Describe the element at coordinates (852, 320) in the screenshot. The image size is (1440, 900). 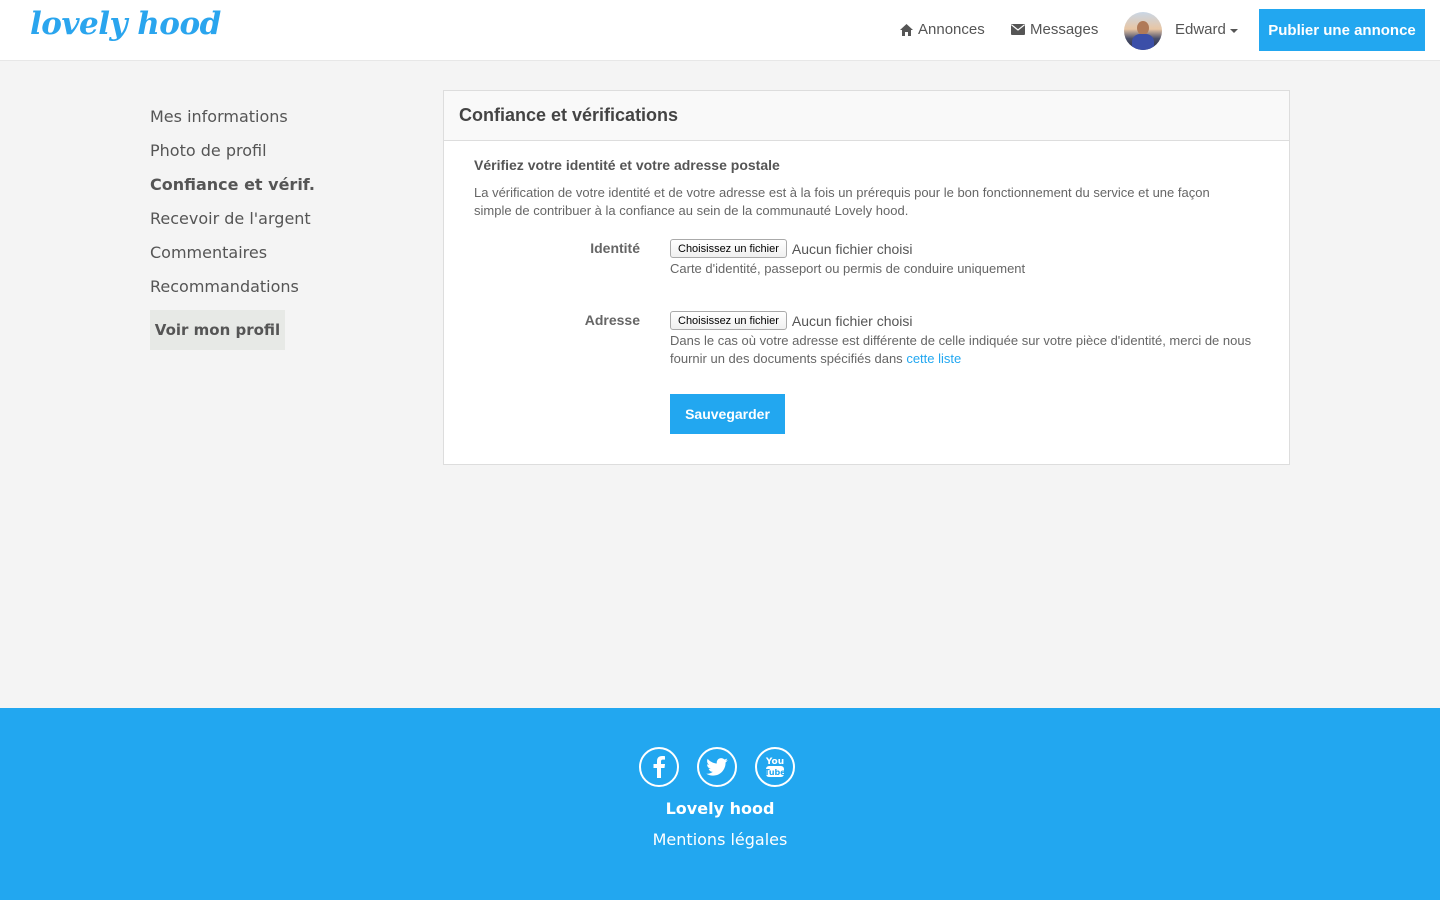
I see `address-file-status: Aucun fichier choisi` at that location.